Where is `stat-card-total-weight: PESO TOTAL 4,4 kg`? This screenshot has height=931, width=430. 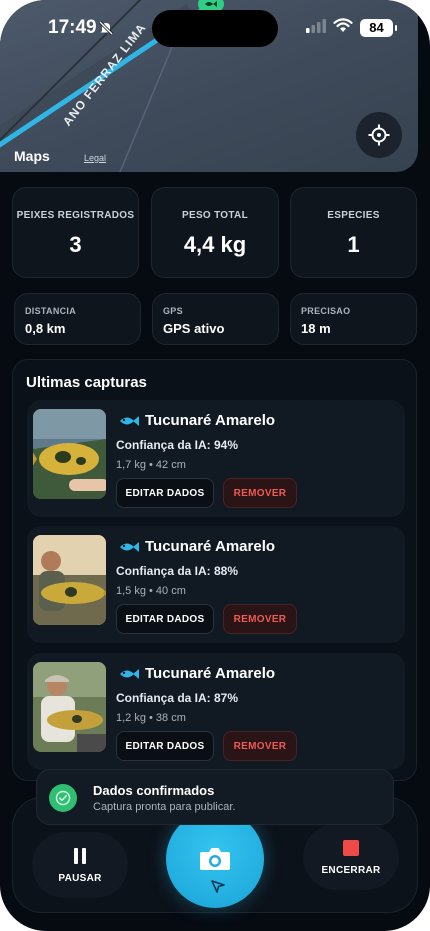 stat-card-total-weight: PESO TOTAL 4,4 kg is located at coordinates (215, 232).